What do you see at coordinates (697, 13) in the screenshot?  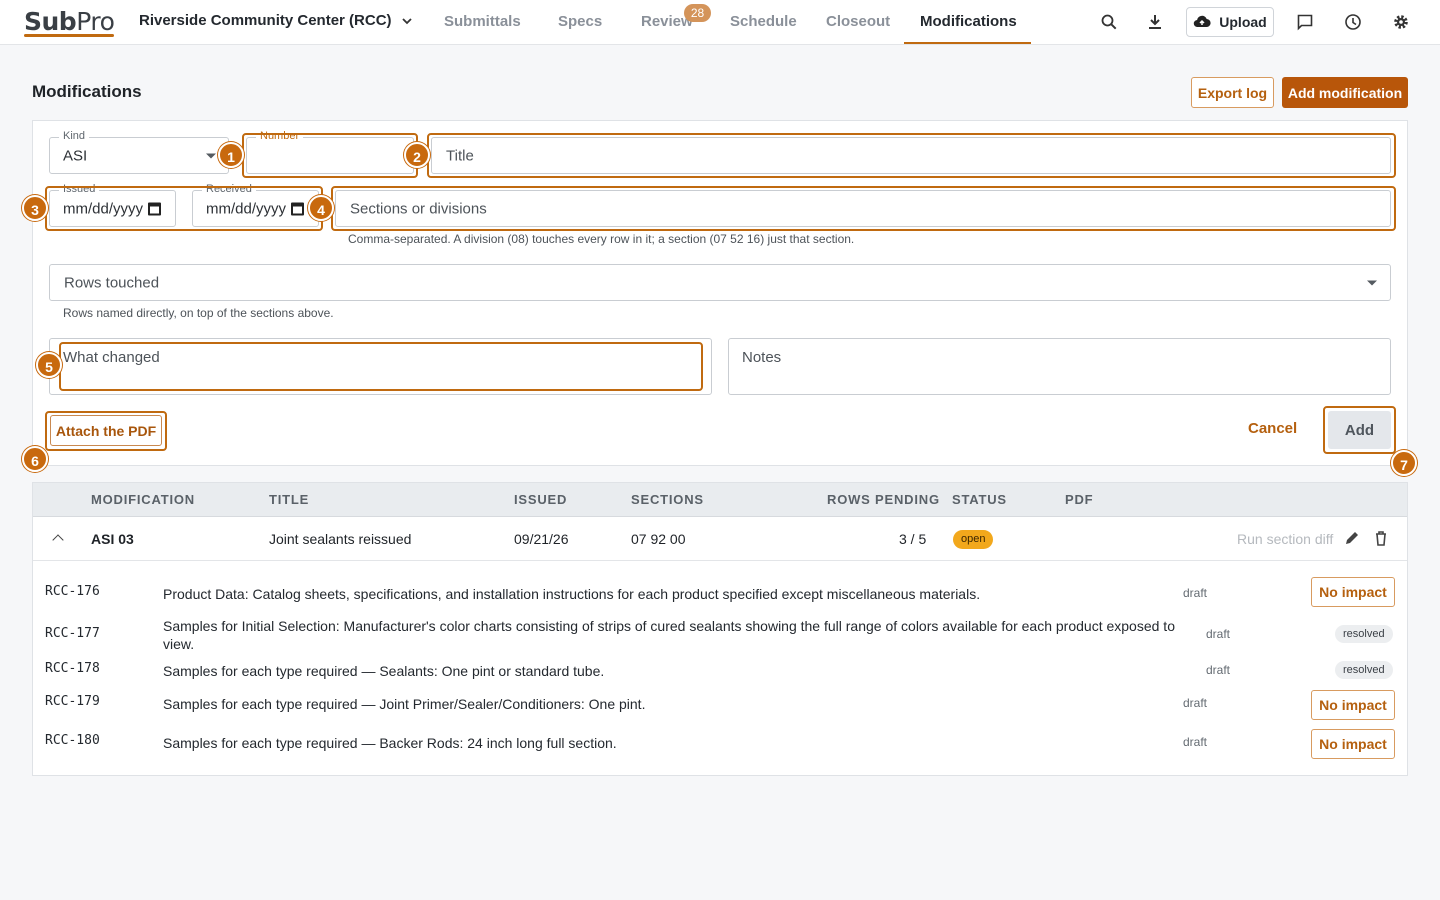 I see `review-count-badge: 28` at bounding box center [697, 13].